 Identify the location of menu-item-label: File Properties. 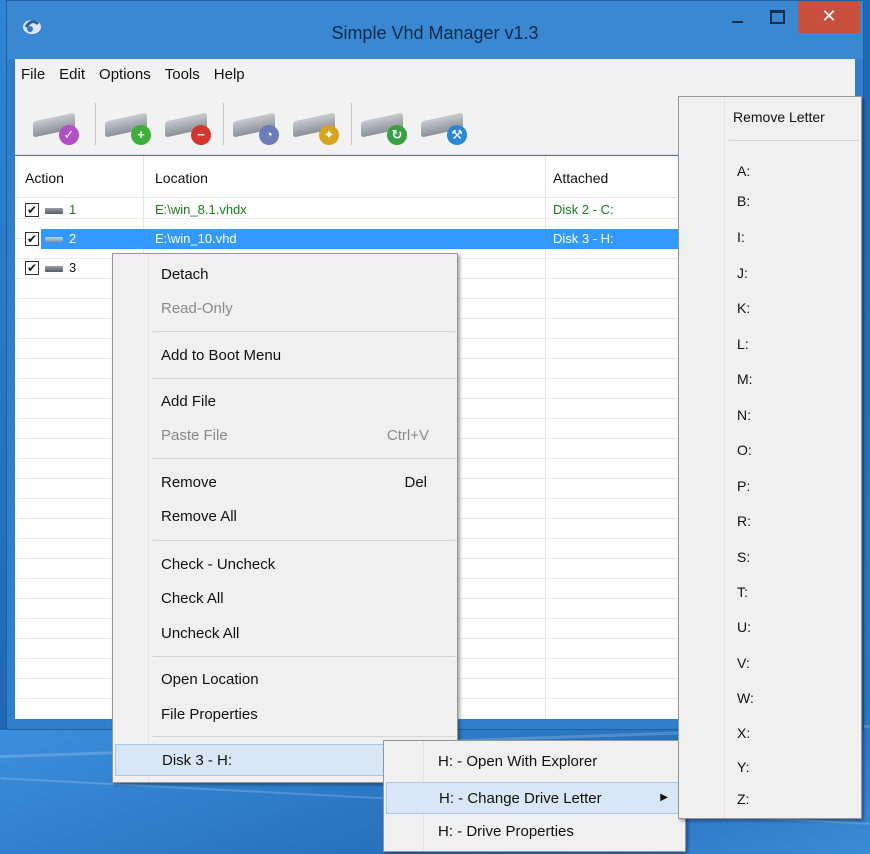
(209, 714).